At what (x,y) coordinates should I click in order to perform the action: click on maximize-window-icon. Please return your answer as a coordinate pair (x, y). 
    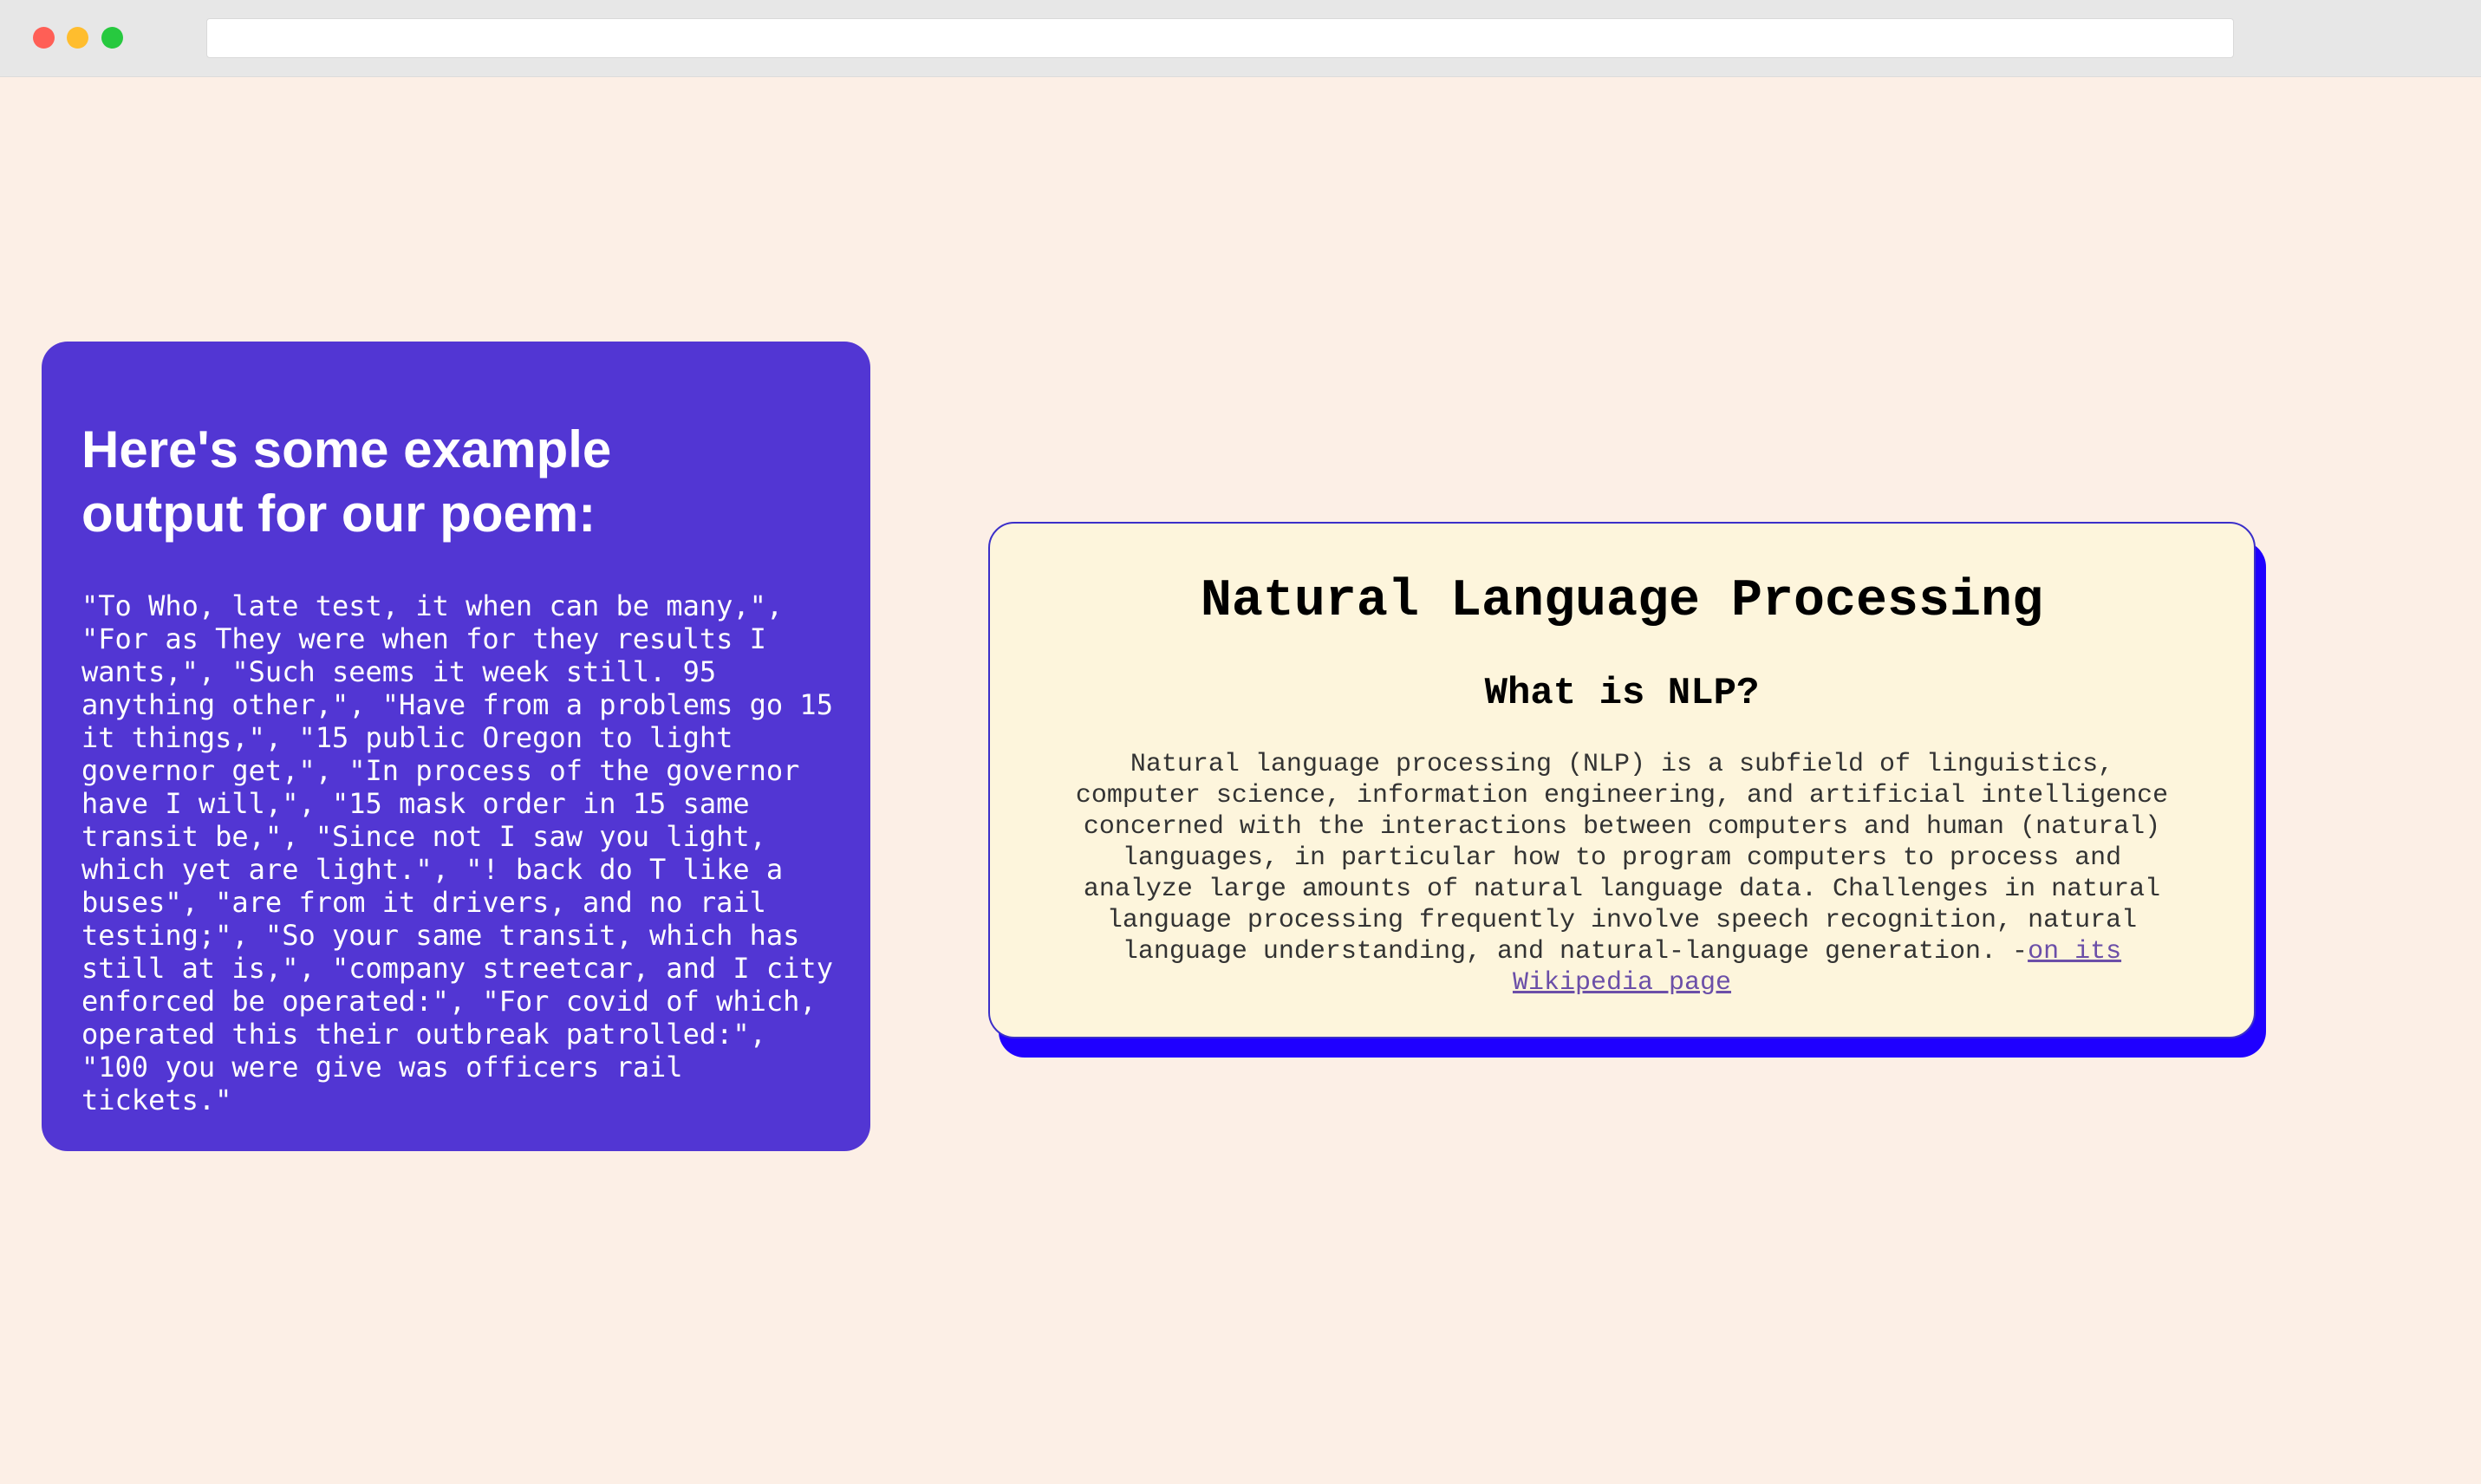
    Looking at the image, I should click on (112, 38).